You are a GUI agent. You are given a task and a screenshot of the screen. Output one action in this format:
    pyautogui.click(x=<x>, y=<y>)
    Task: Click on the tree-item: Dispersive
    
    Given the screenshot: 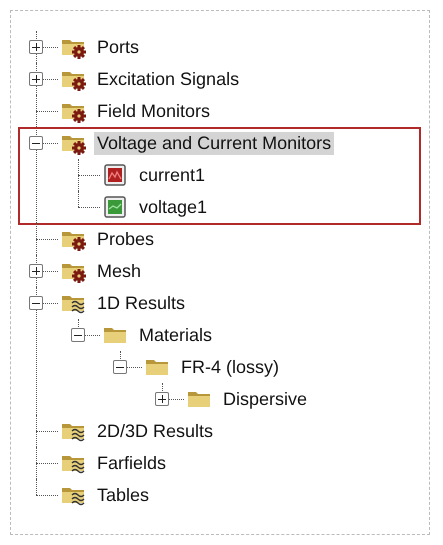 What is the action you would take?
    pyautogui.click(x=265, y=399)
    